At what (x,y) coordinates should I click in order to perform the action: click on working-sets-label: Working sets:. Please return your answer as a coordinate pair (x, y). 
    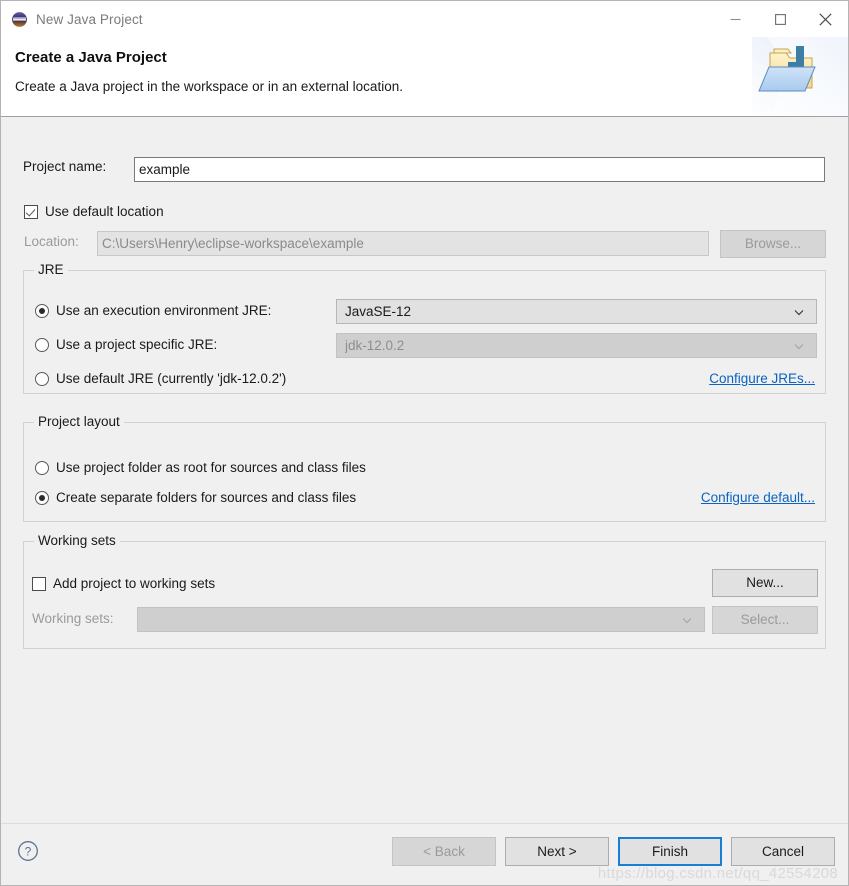
    Looking at the image, I should click on (73, 618).